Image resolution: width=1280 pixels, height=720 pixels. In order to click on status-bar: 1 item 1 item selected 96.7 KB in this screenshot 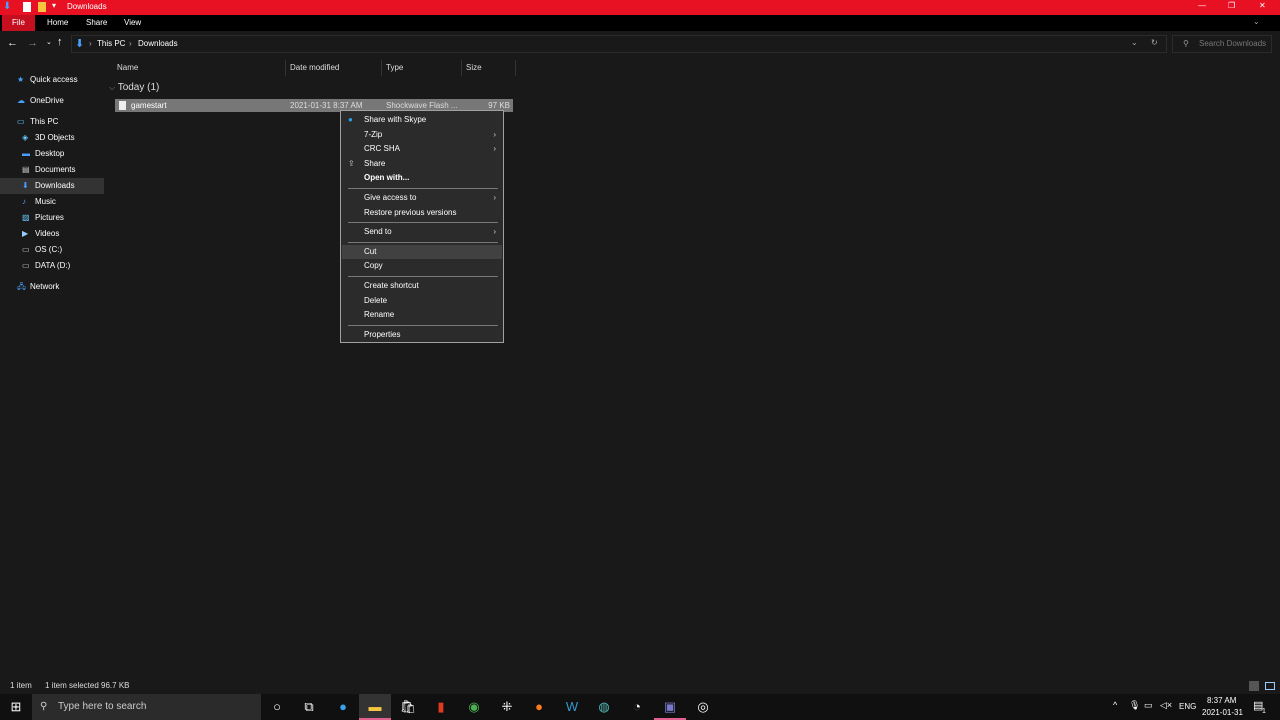, I will do `click(640, 686)`.